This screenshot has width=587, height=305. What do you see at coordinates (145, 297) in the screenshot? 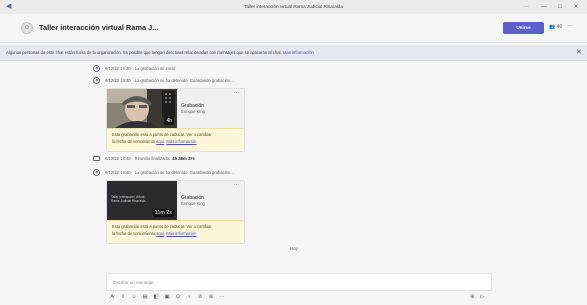
I see `gif-icon: ▤` at bounding box center [145, 297].